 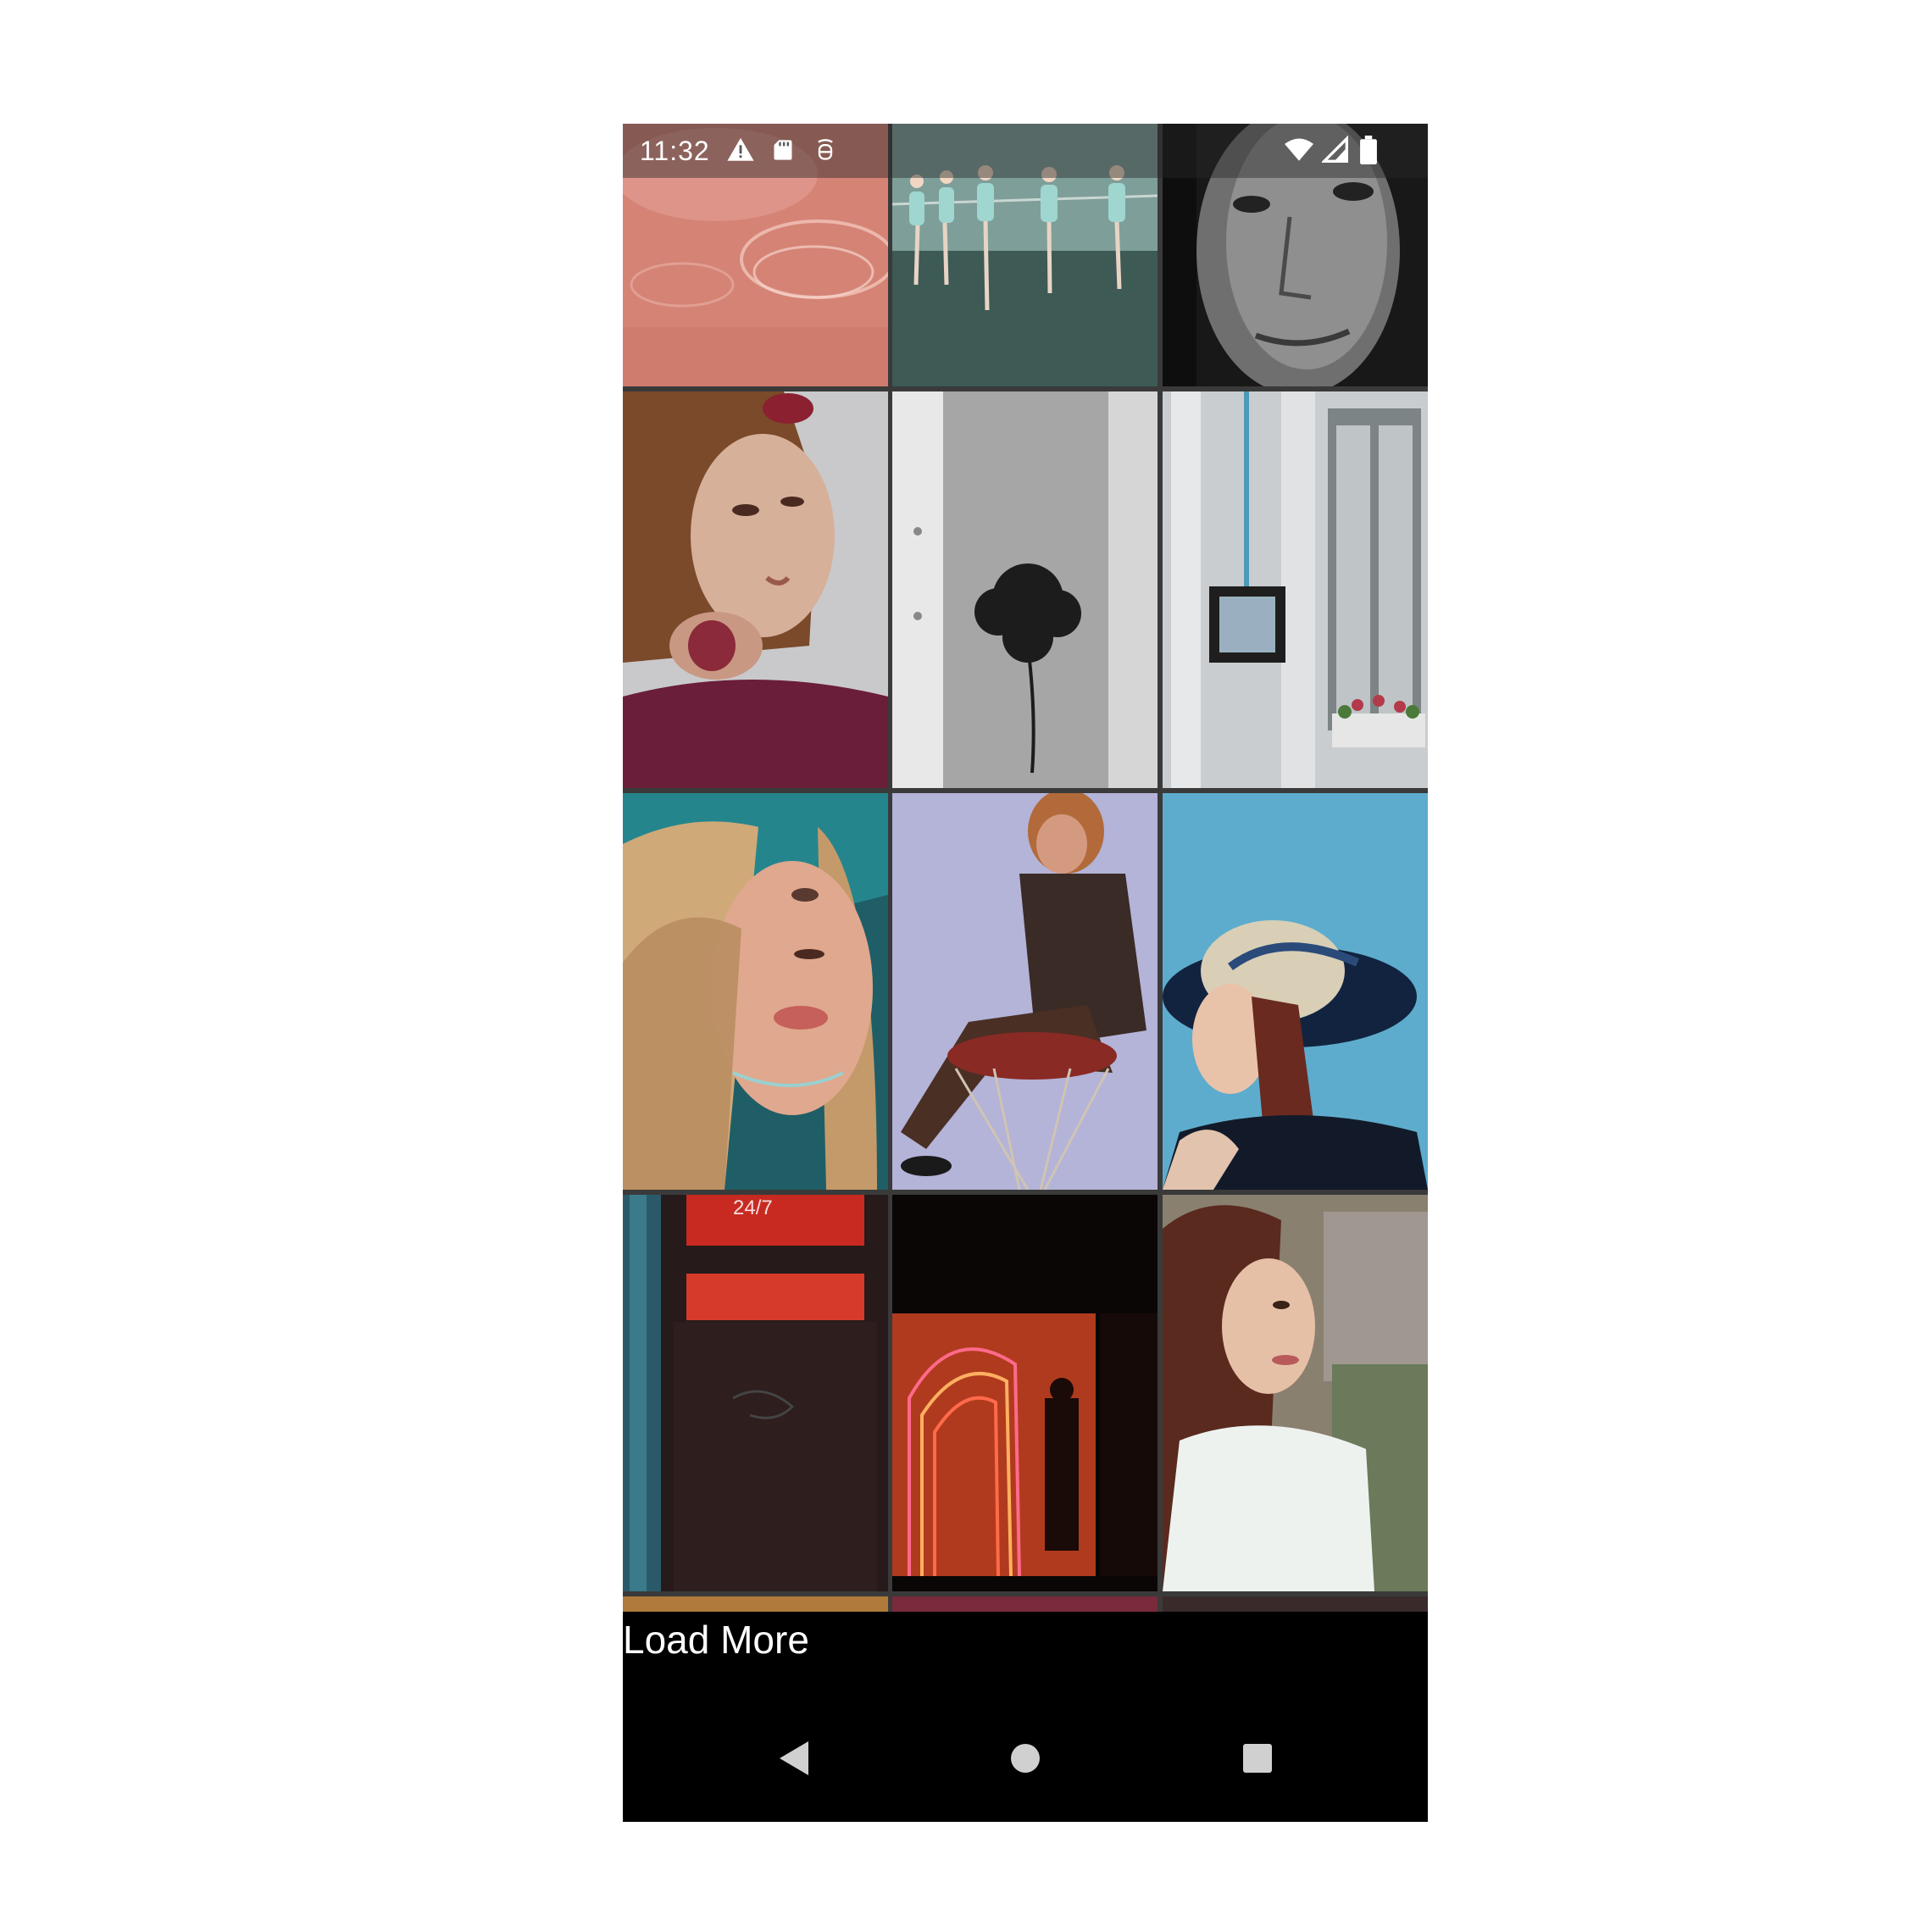 What do you see at coordinates (1025, 1651) in the screenshot?
I see `load-more-button: Load More` at bounding box center [1025, 1651].